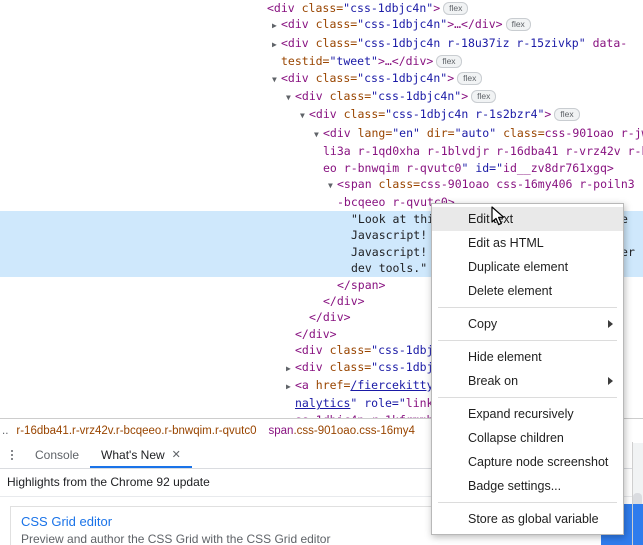  What do you see at coordinates (378, 403) in the screenshot?
I see `dom-token: " role="` at bounding box center [378, 403].